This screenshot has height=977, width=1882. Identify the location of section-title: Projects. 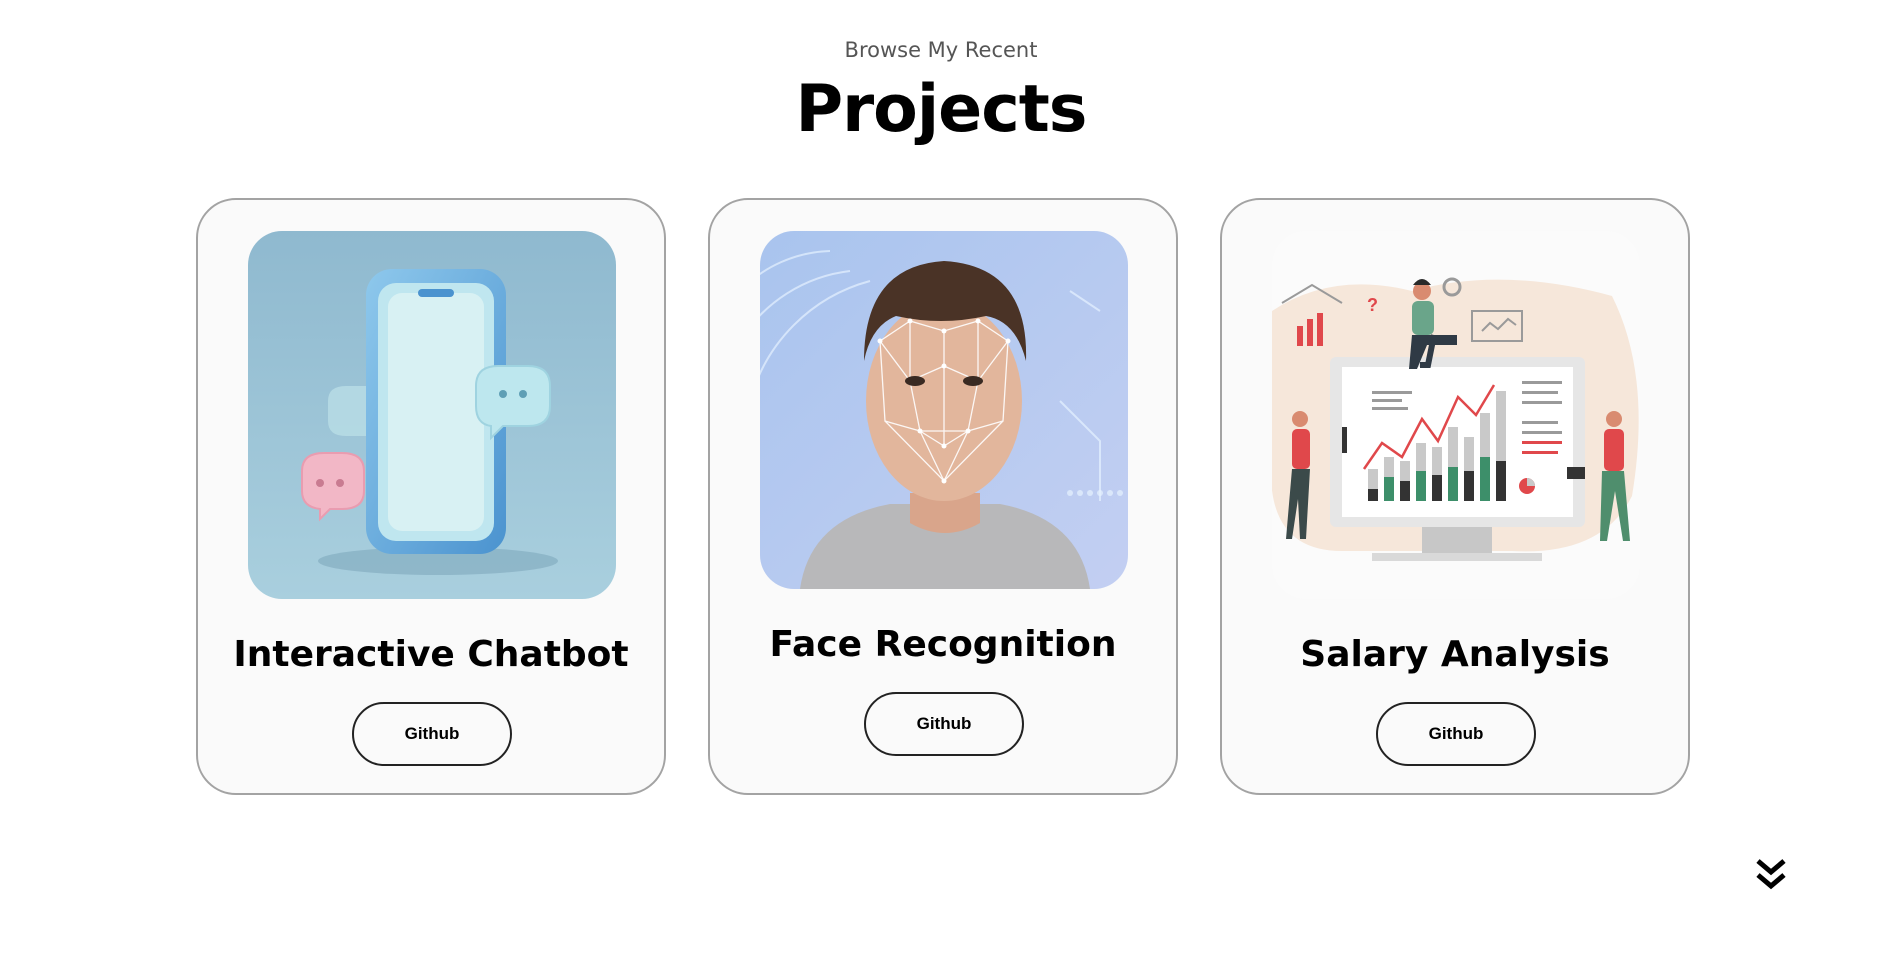
(941, 109).